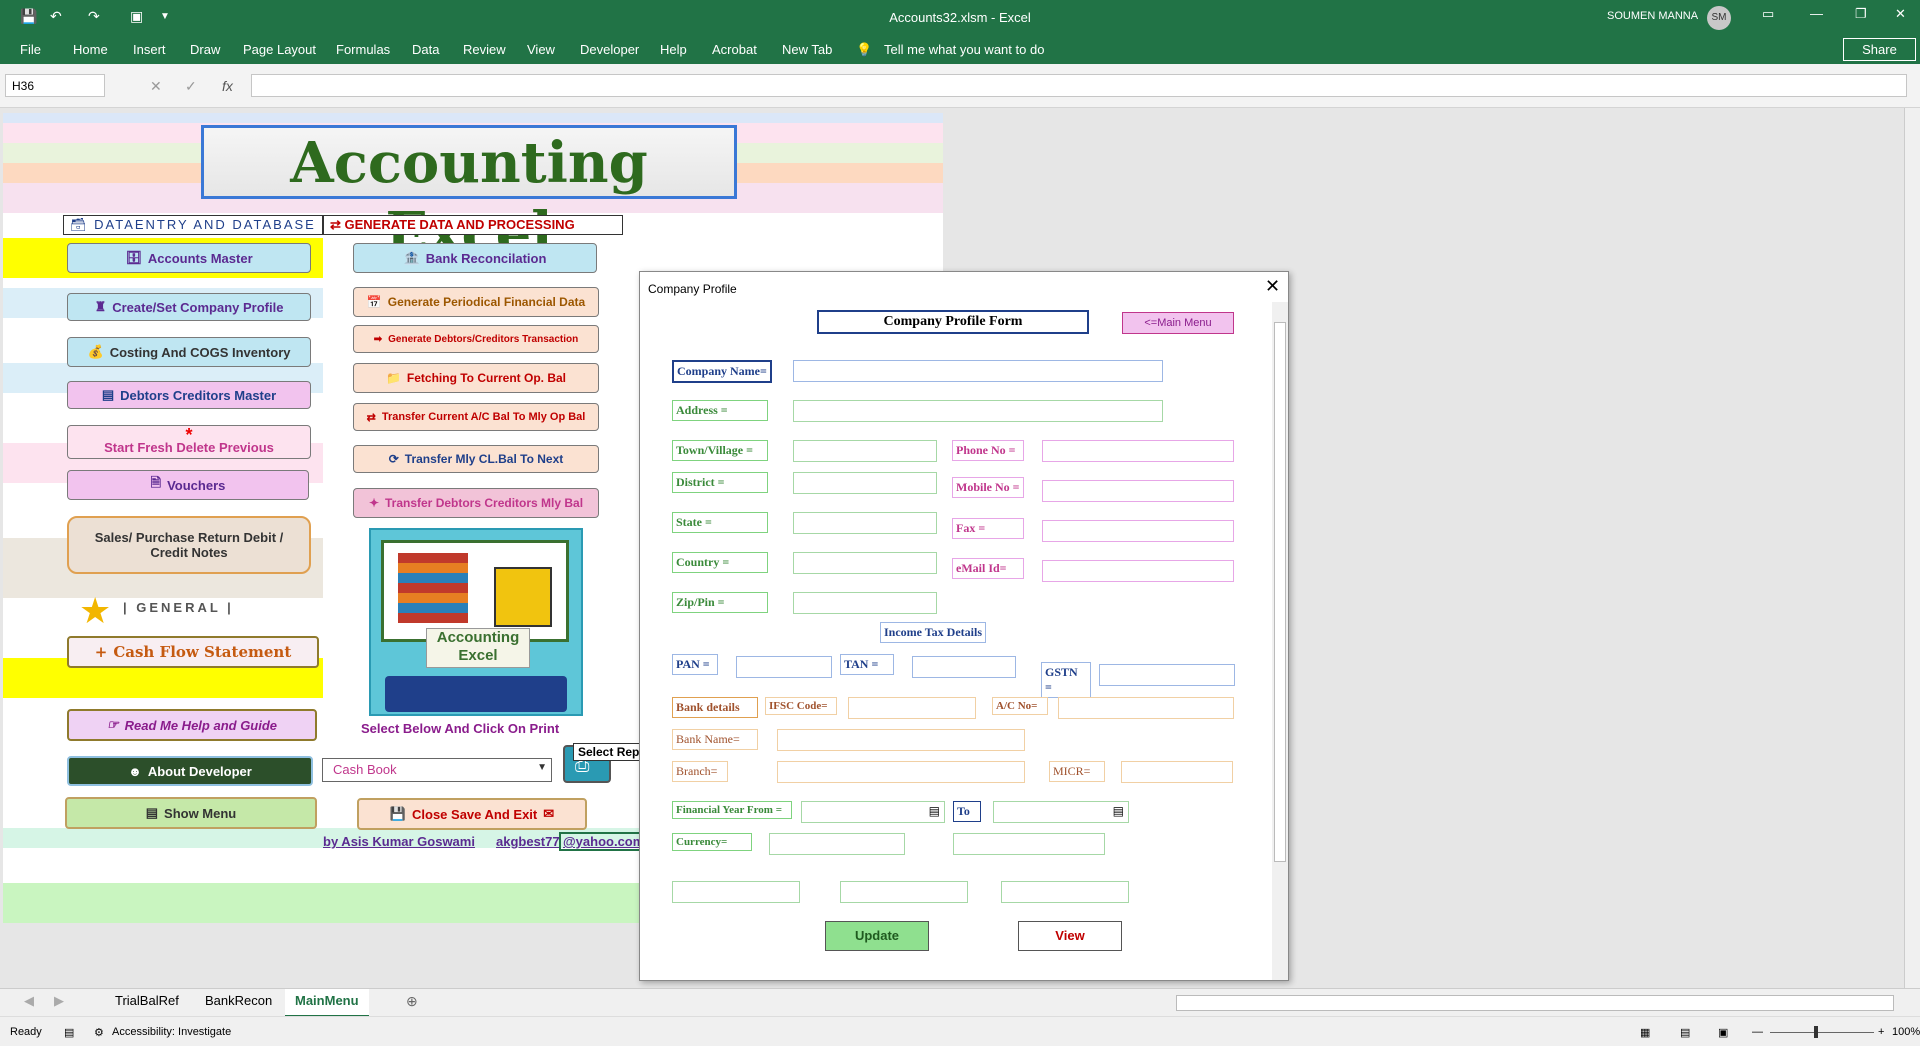 Image resolution: width=1920 pixels, height=1046 pixels. What do you see at coordinates (1723, 1032) in the screenshot?
I see `page-break-view-icon: ▣` at bounding box center [1723, 1032].